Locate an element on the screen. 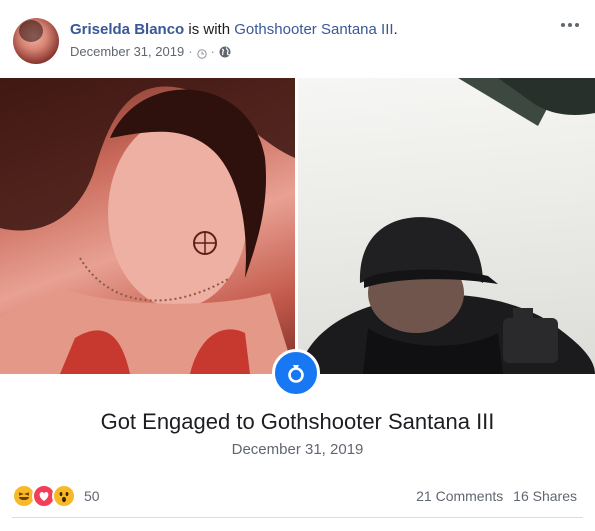 This screenshot has height=531, width=595. post-meta: December 31, 2019 · · is located at coordinates (150, 51).